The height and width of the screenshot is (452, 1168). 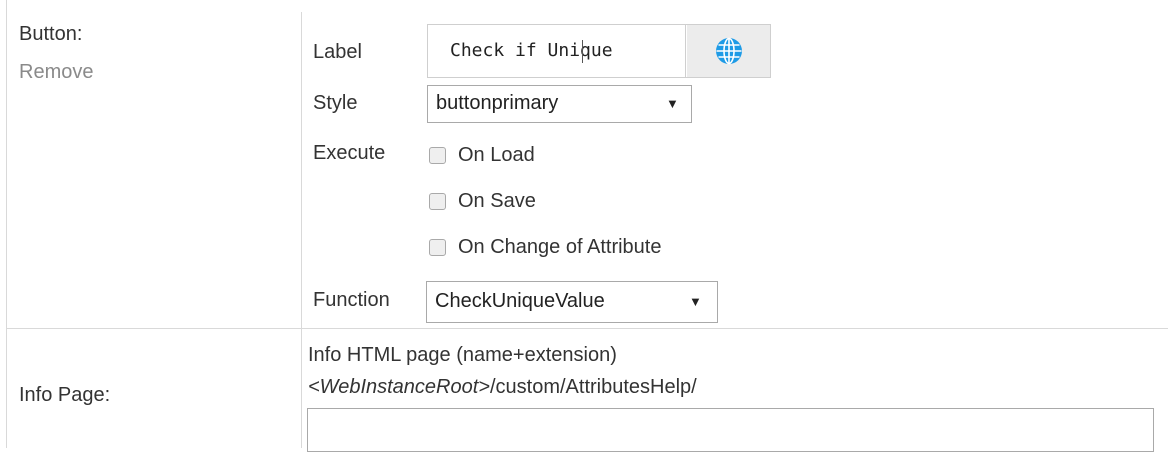 What do you see at coordinates (462, 355) in the screenshot?
I see `info-page-hint: Info HTML page (name+extension)` at bounding box center [462, 355].